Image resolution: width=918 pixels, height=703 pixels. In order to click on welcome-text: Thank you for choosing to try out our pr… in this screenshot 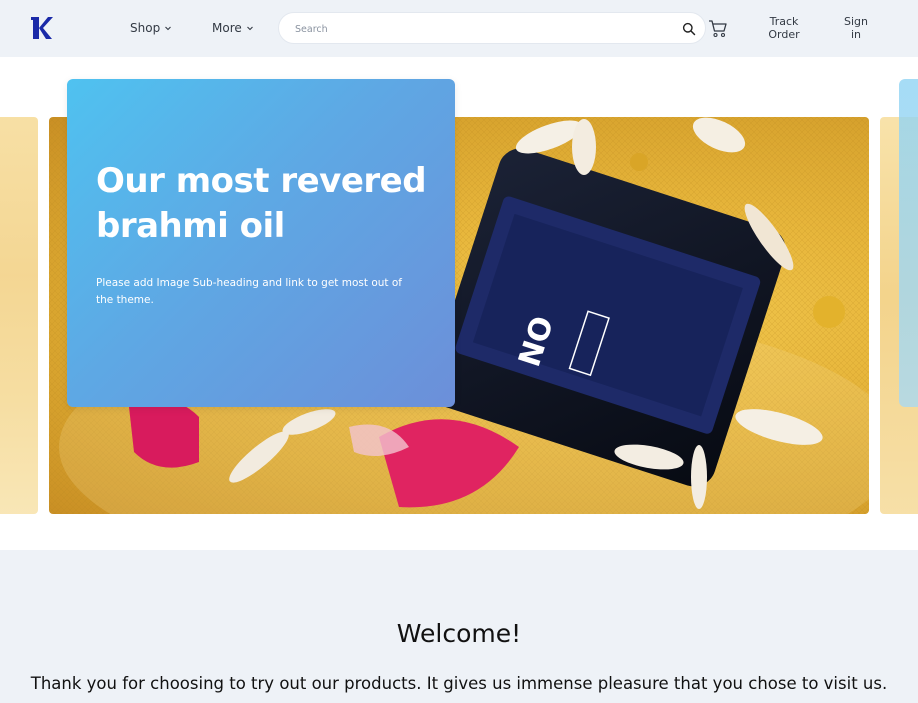, I will do `click(459, 683)`.